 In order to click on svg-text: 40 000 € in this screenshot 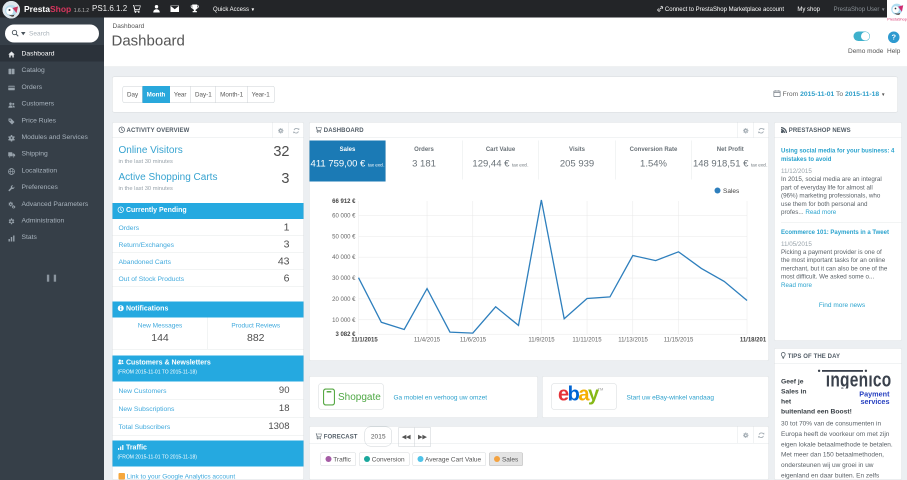, I will do `click(344, 258)`.